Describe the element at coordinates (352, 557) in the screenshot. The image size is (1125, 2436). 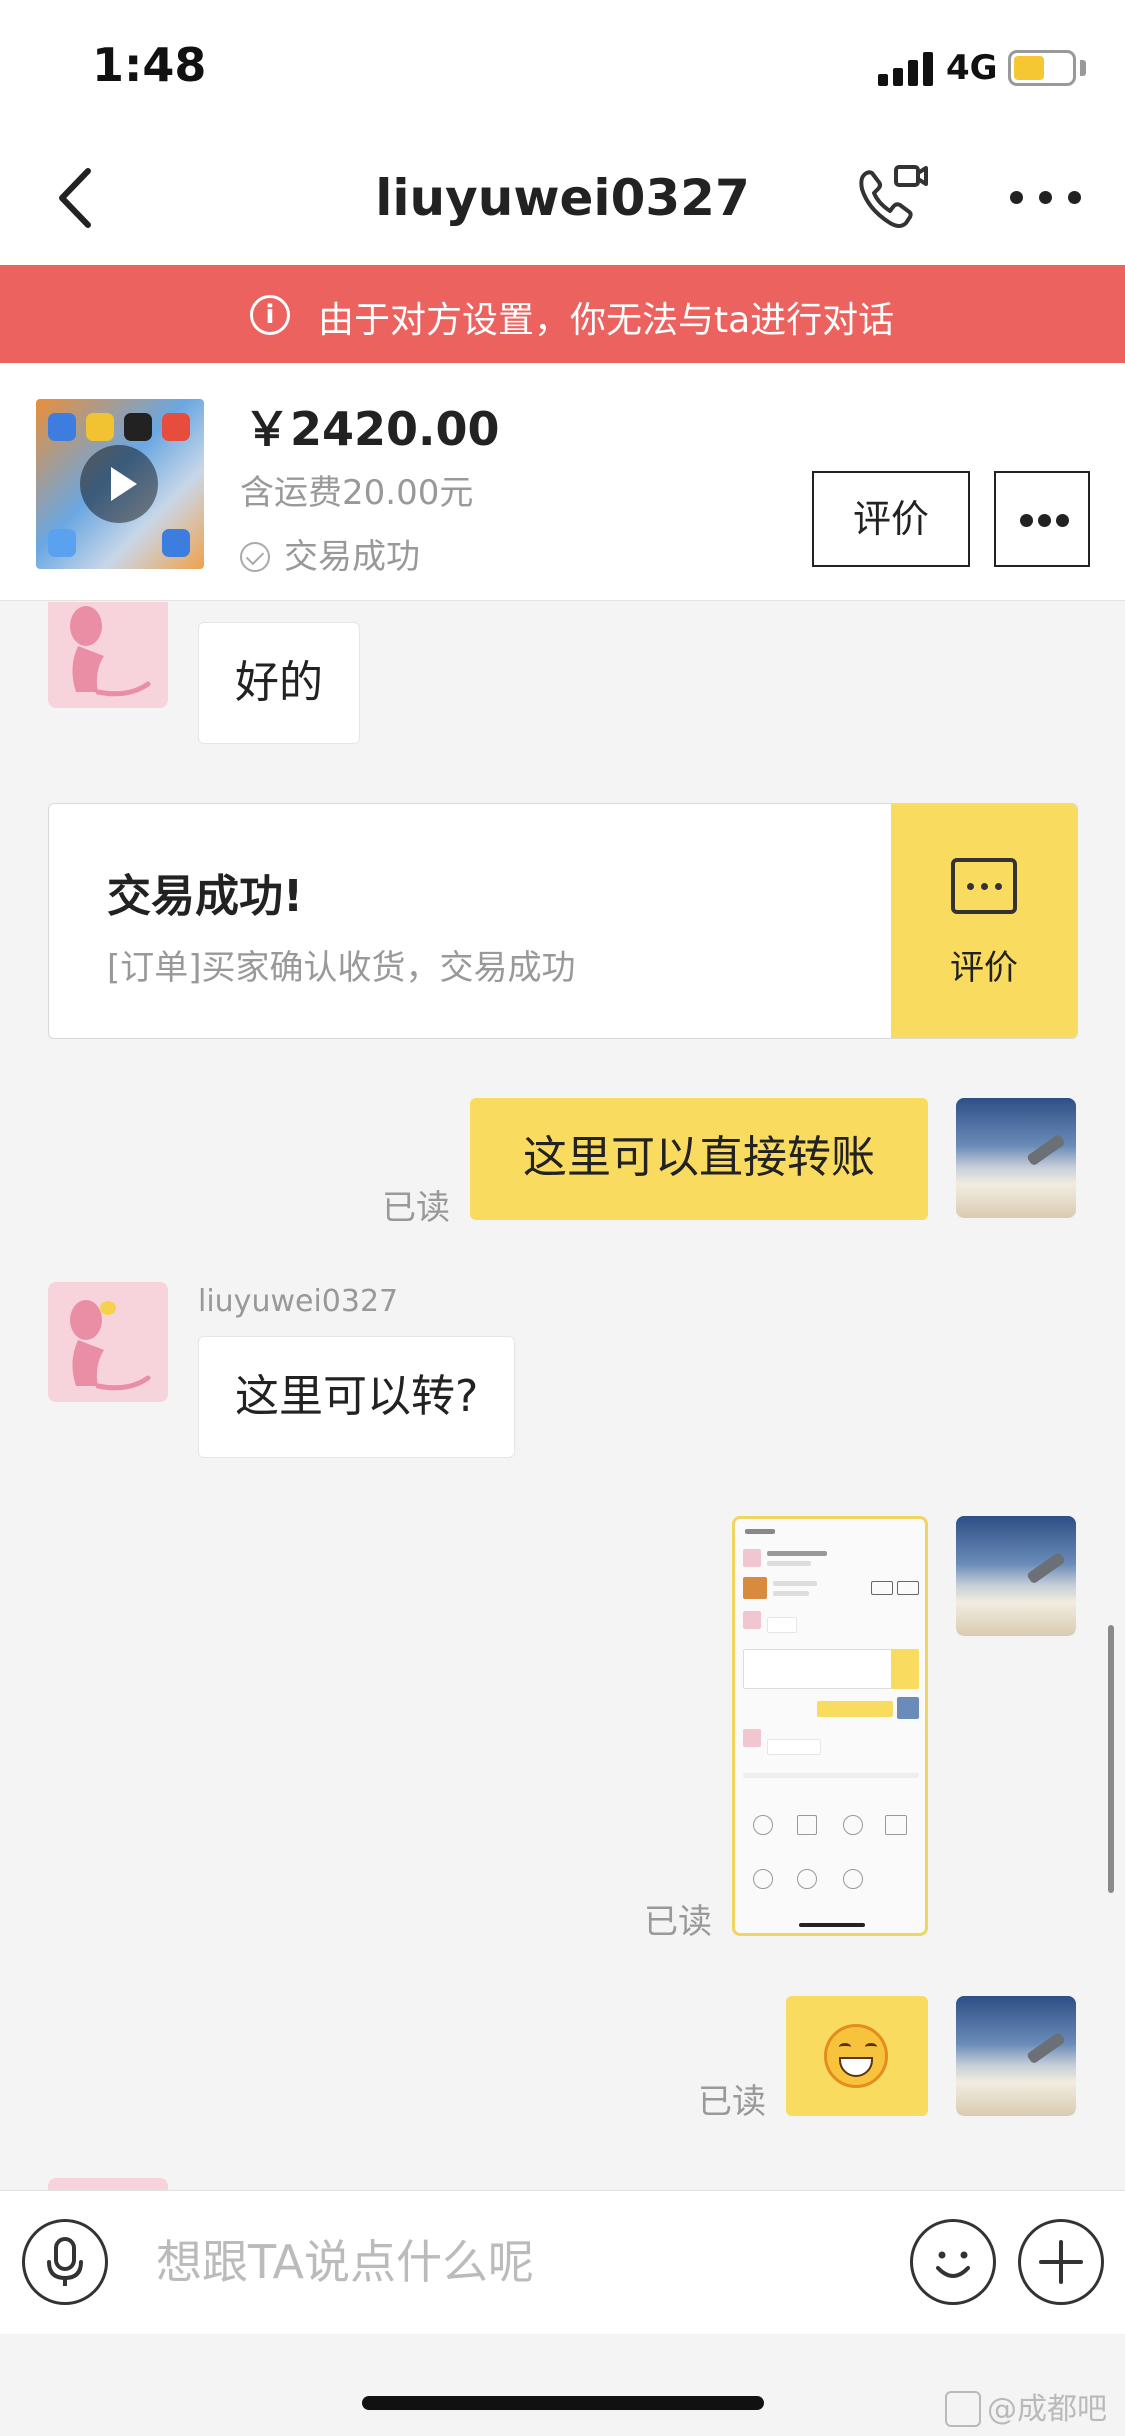
I see `deal-status-label: 交易成功` at that location.